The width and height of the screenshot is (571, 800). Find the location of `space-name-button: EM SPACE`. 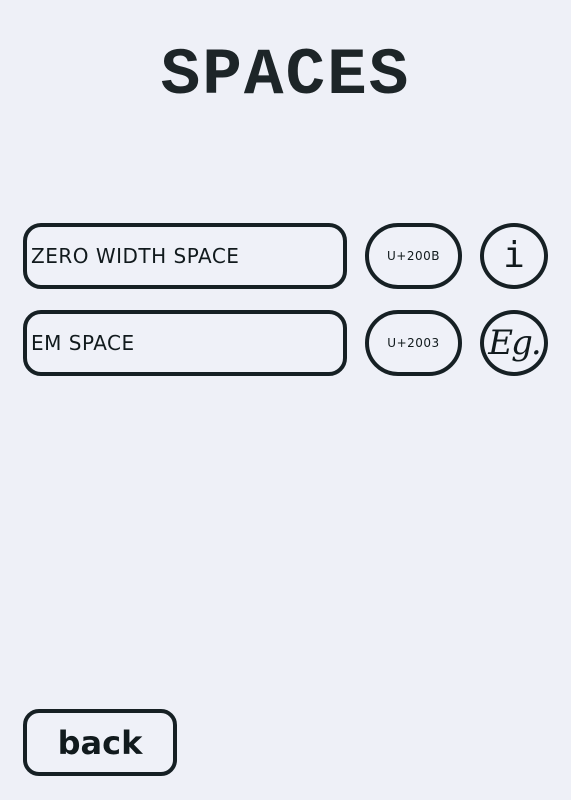

space-name-button: EM SPACE is located at coordinates (185, 343).